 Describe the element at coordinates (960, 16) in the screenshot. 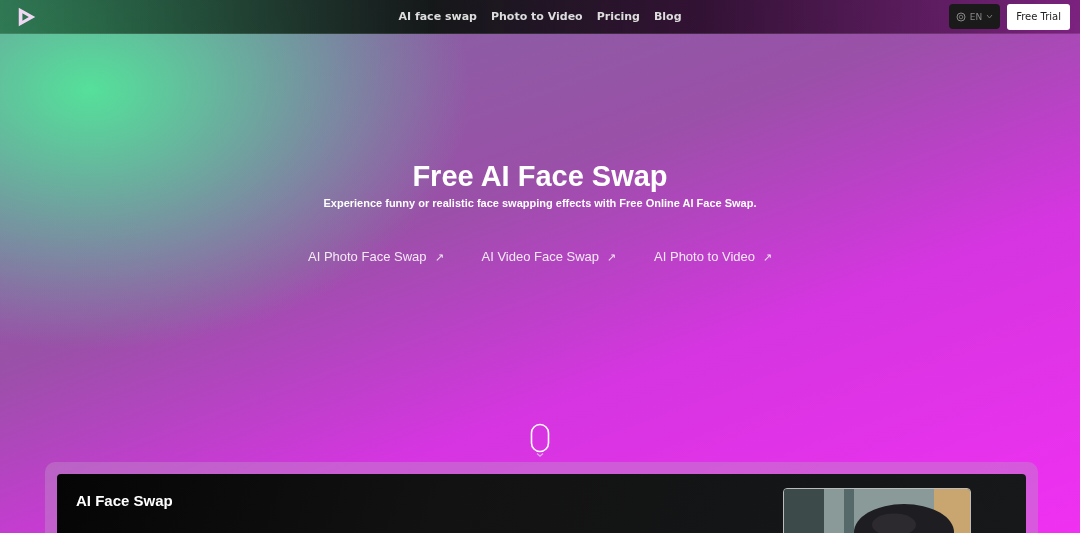

I see `globe-icon` at that location.